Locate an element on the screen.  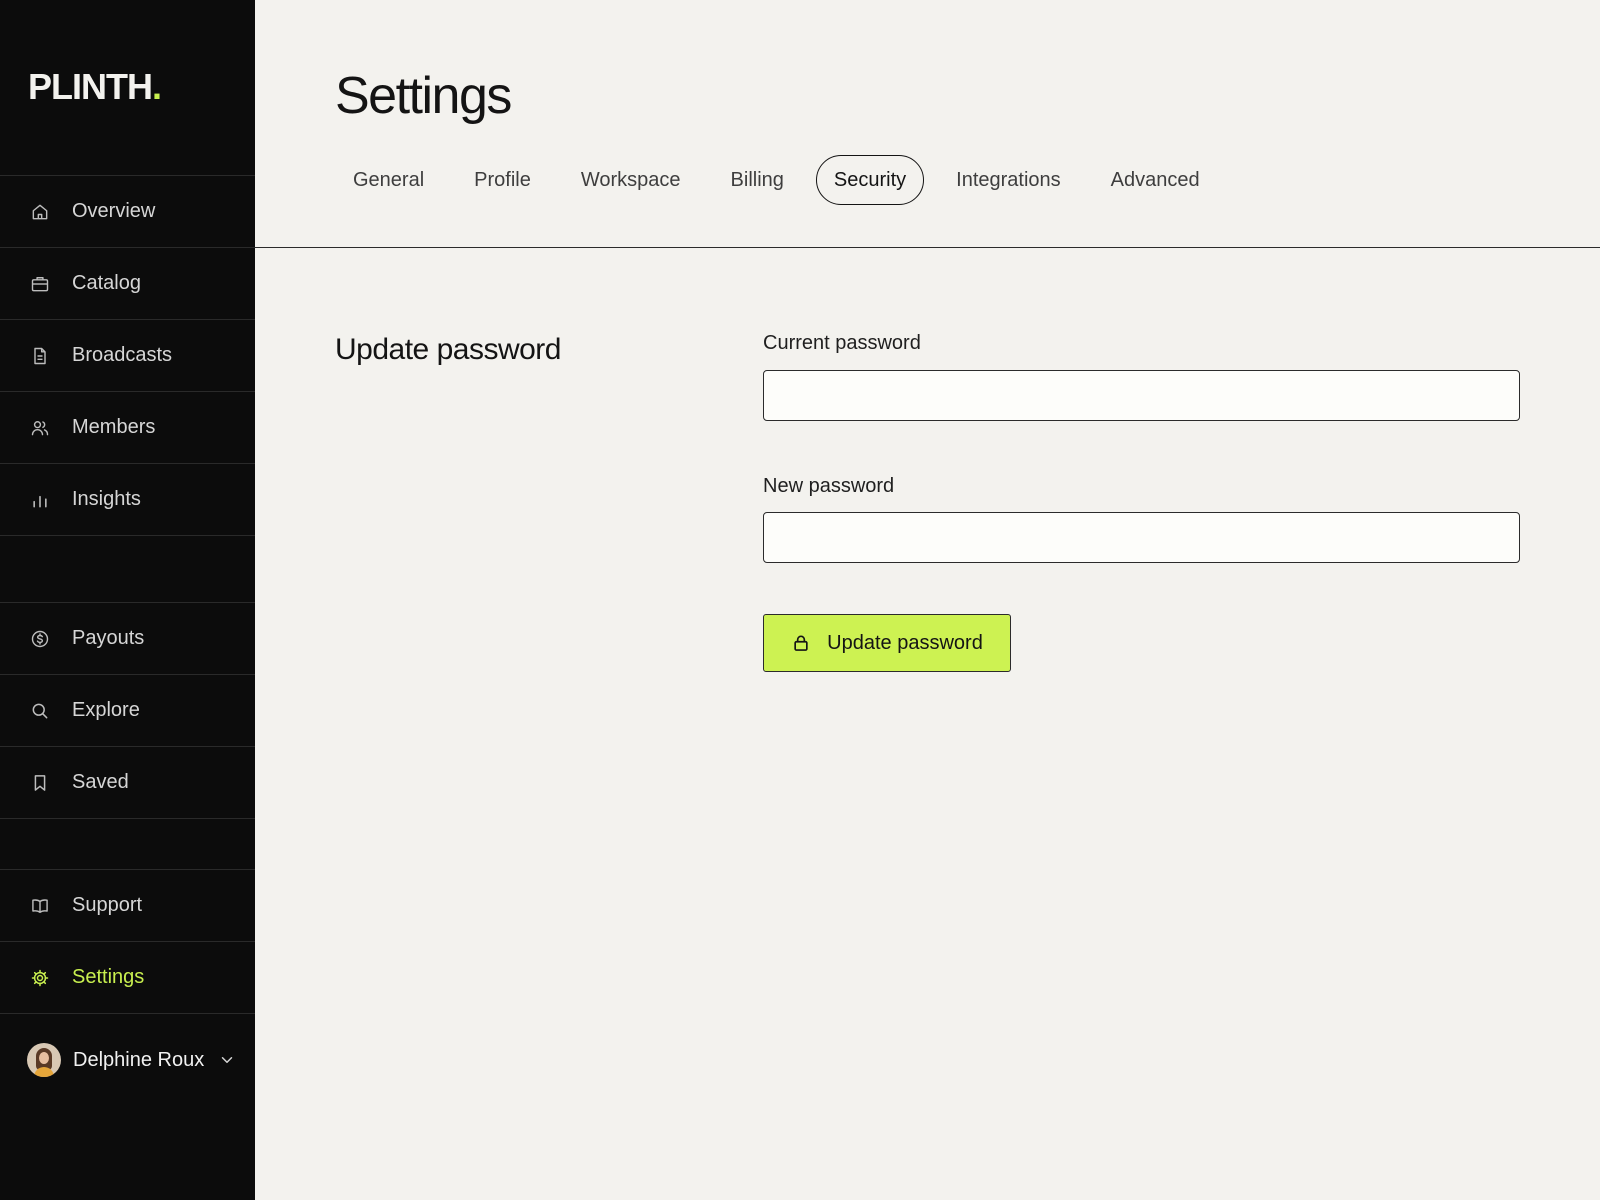
sidebar-item-label: Overview is located at coordinates (114, 211).